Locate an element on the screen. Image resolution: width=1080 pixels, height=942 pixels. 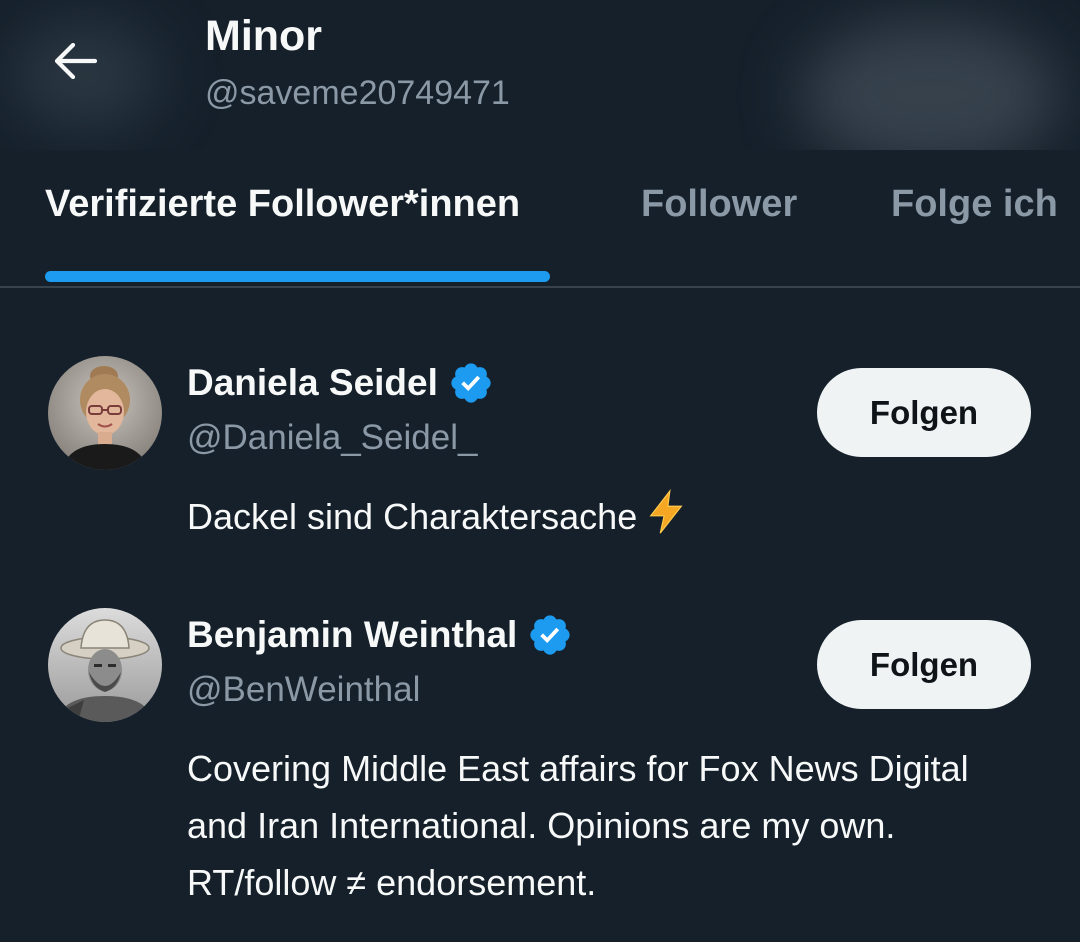
tab-followers: Follower is located at coordinates (719, 204).